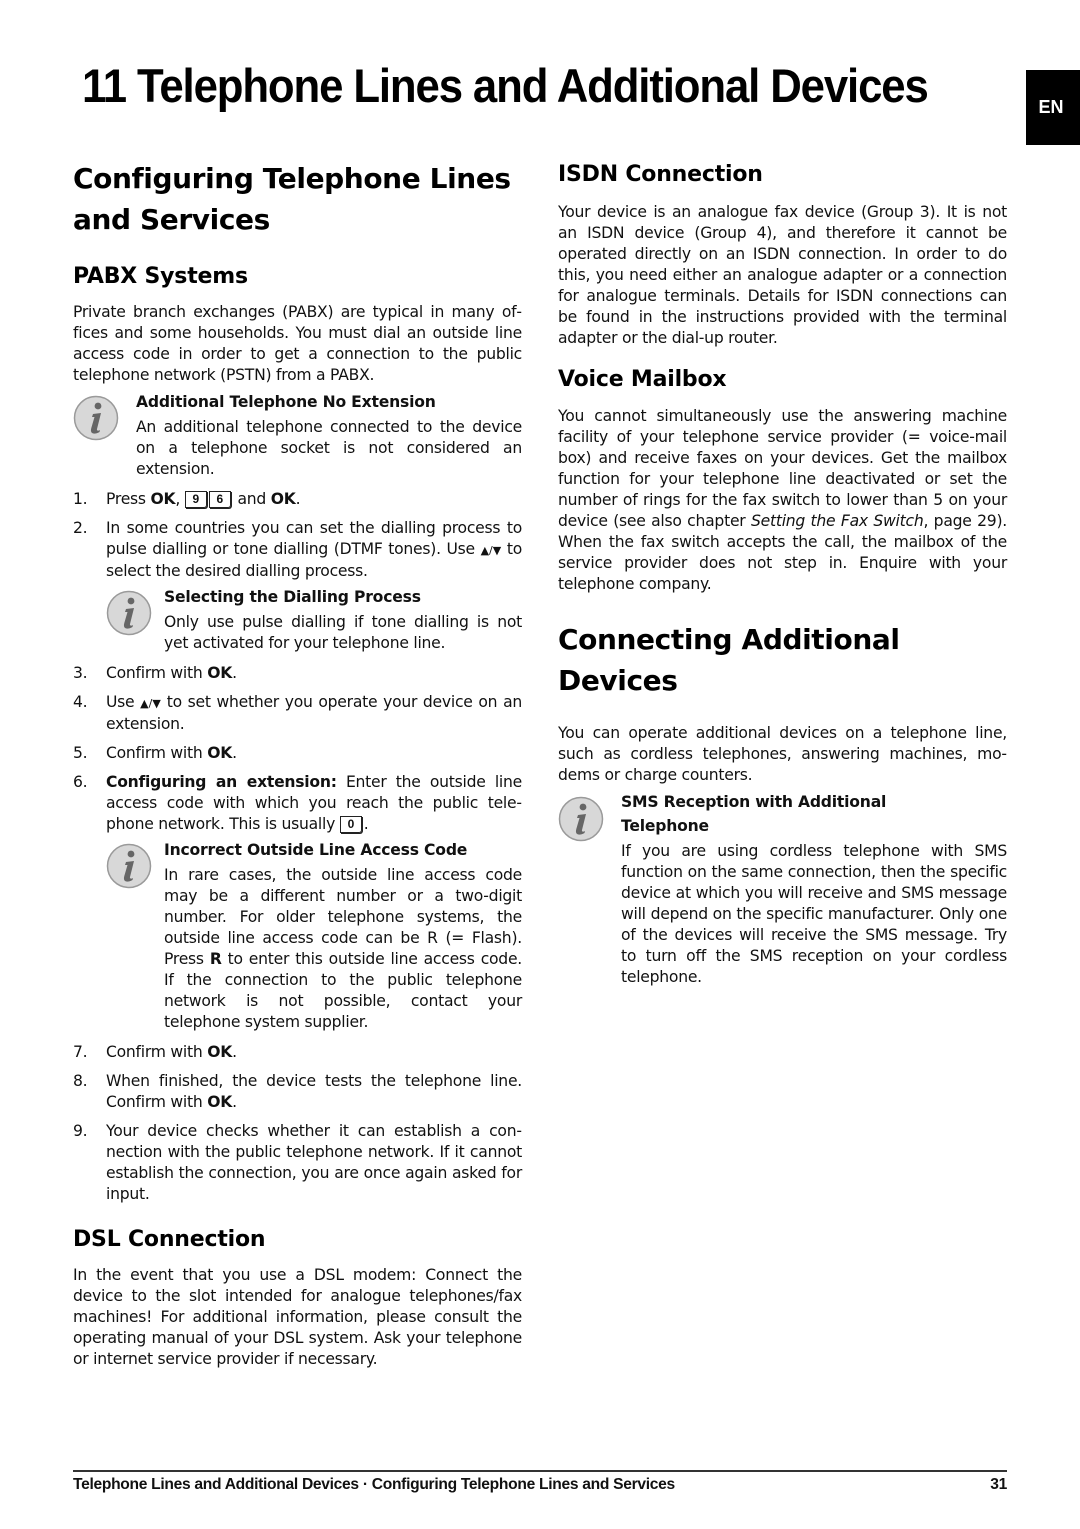 The width and height of the screenshot is (1080, 1529). Describe the element at coordinates (642, 379) in the screenshot. I see `subsection-title-voice-mailbox: Voice Mailbox` at that location.